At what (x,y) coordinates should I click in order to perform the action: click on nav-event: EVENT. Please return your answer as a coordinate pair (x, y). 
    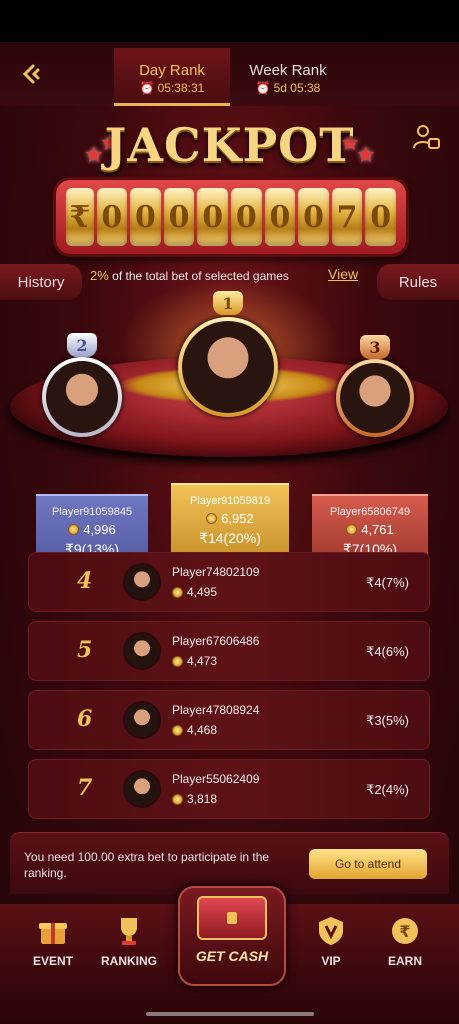
    Looking at the image, I should click on (53, 941).